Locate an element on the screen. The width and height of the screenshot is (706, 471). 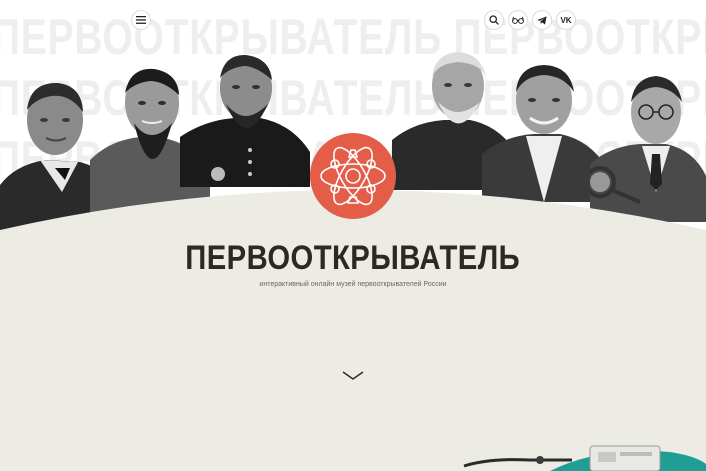
vk-icon: VK is located at coordinates (566, 20).